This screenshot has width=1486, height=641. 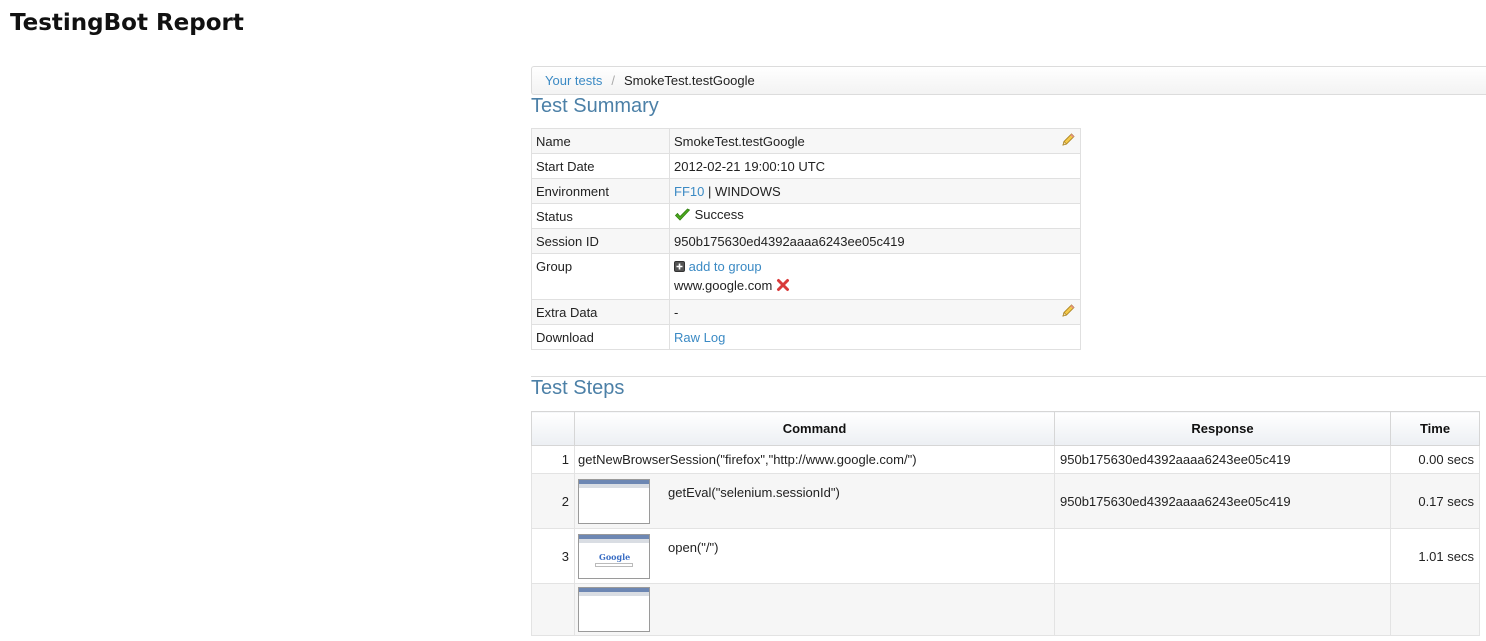 I want to click on status-value-cell: Success, so click(x=875, y=216).